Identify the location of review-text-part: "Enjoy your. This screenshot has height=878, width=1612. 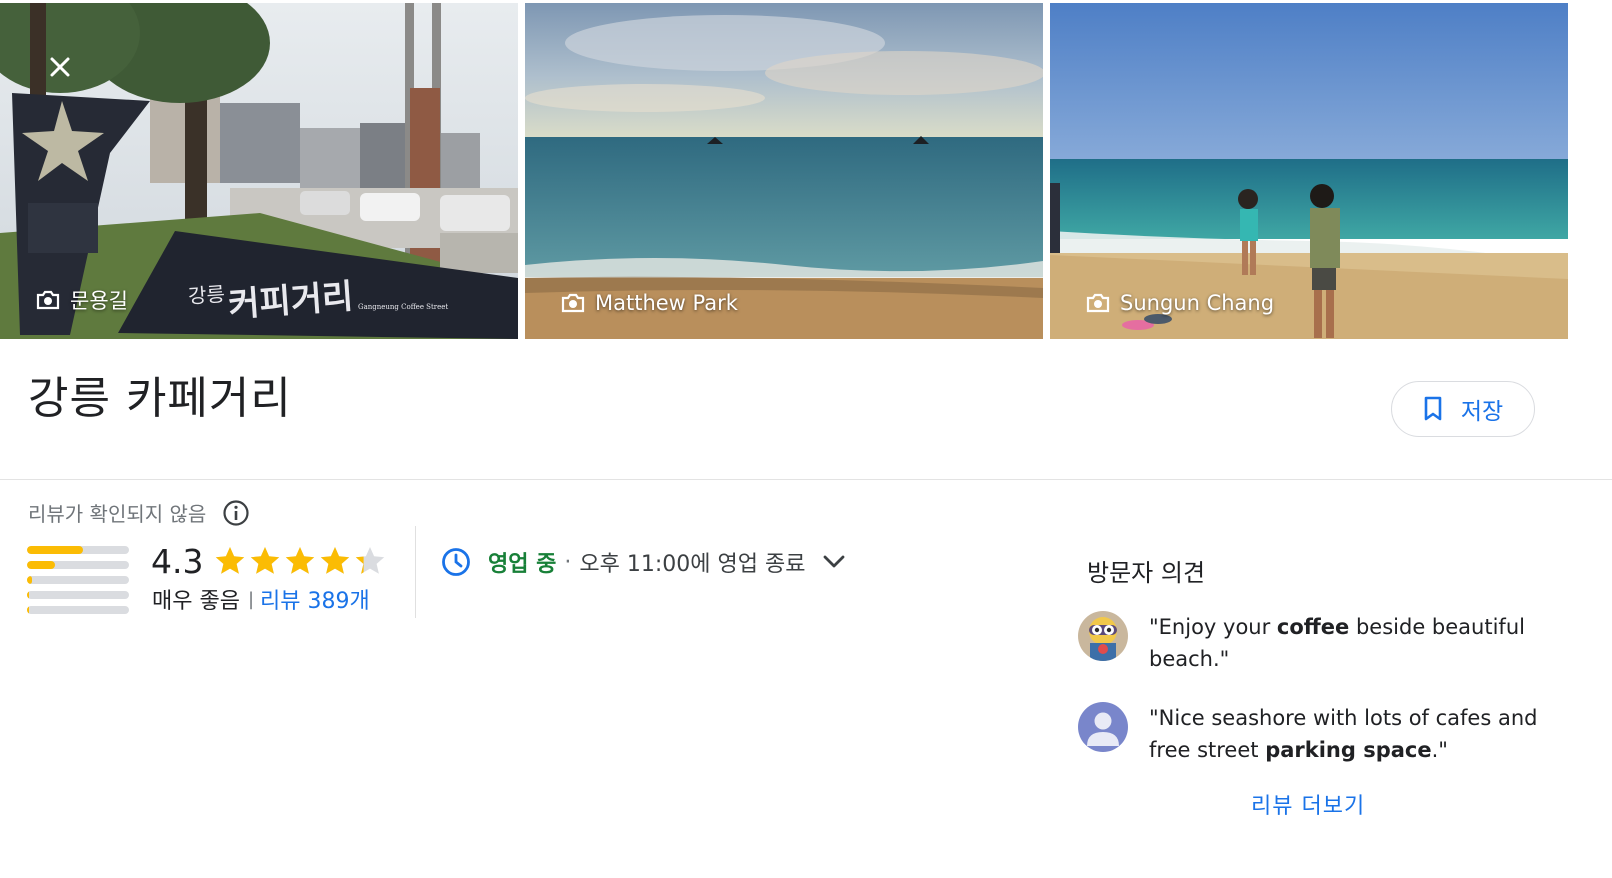
(1213, 627).